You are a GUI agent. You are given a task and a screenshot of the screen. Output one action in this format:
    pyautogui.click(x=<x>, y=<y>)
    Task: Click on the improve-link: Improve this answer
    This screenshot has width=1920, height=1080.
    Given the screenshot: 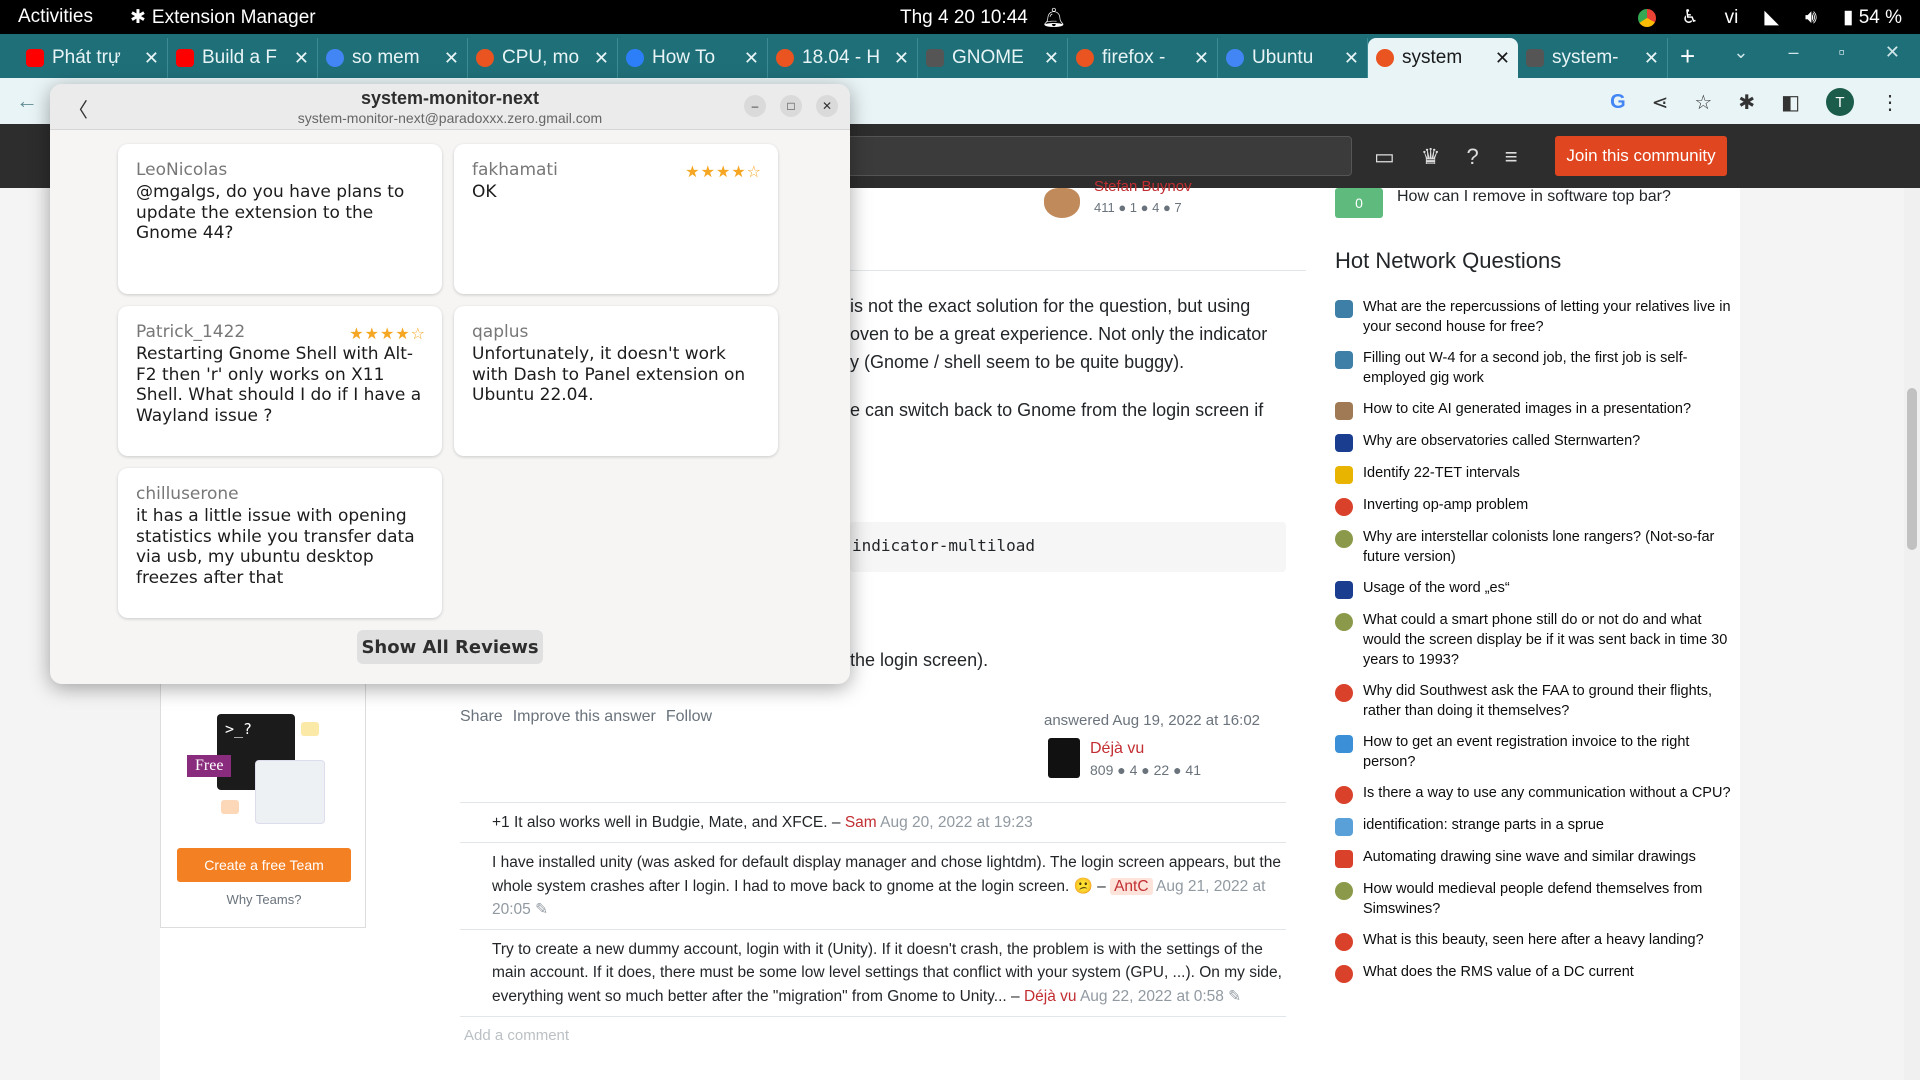 What is the action you would take?
    pyautogui.click(x=584, y=717)
    